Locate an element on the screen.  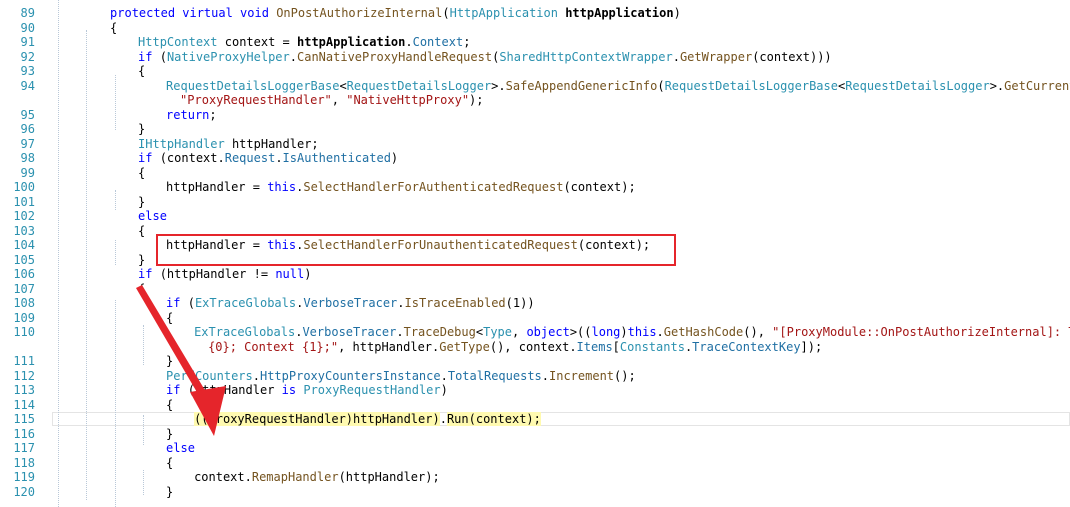
code-line: 103 { is located at coordinates (535, 231).